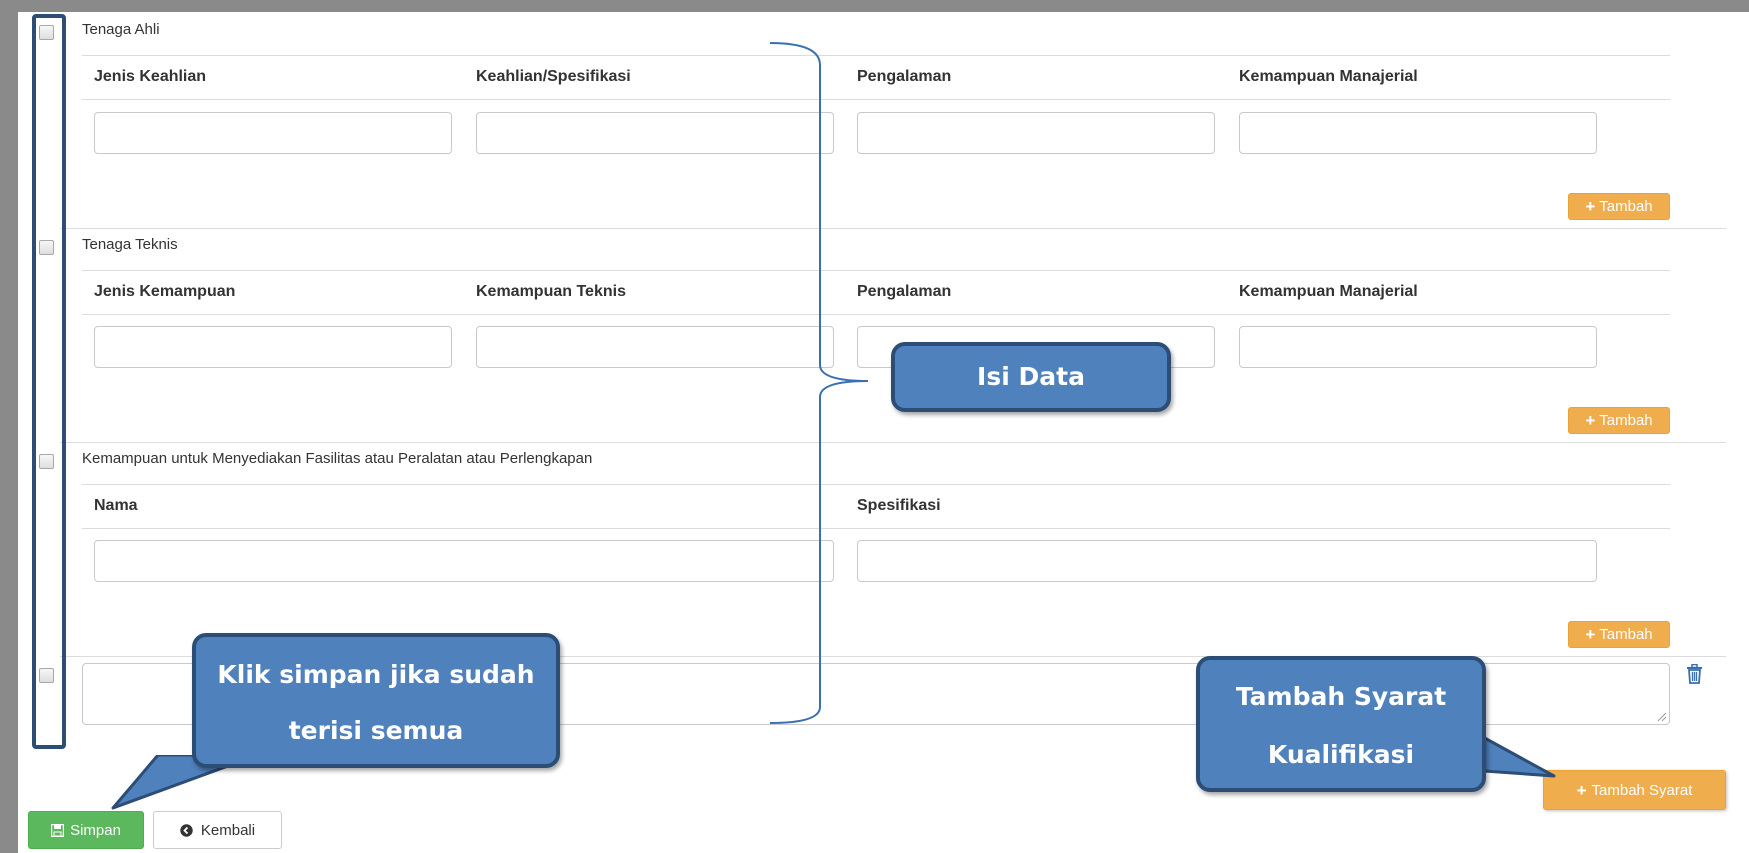 The height and width of the screenshot is (853, 1749). What do you see at coordinates (121, 29) in the screenshot?
I see `section-title-tenaga-ahli: Tenaga Ahli` at bounding box center [121, 29].